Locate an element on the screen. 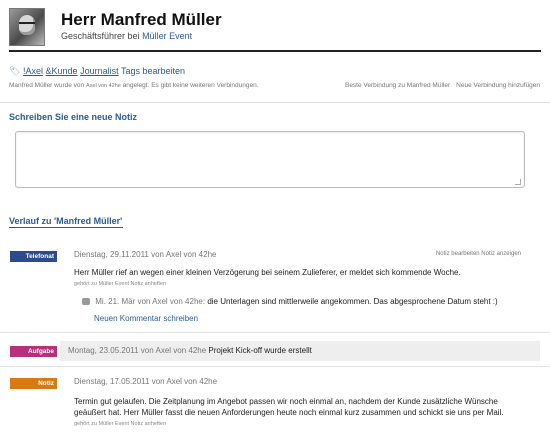  header-divider is located at coordinates (275, 51).